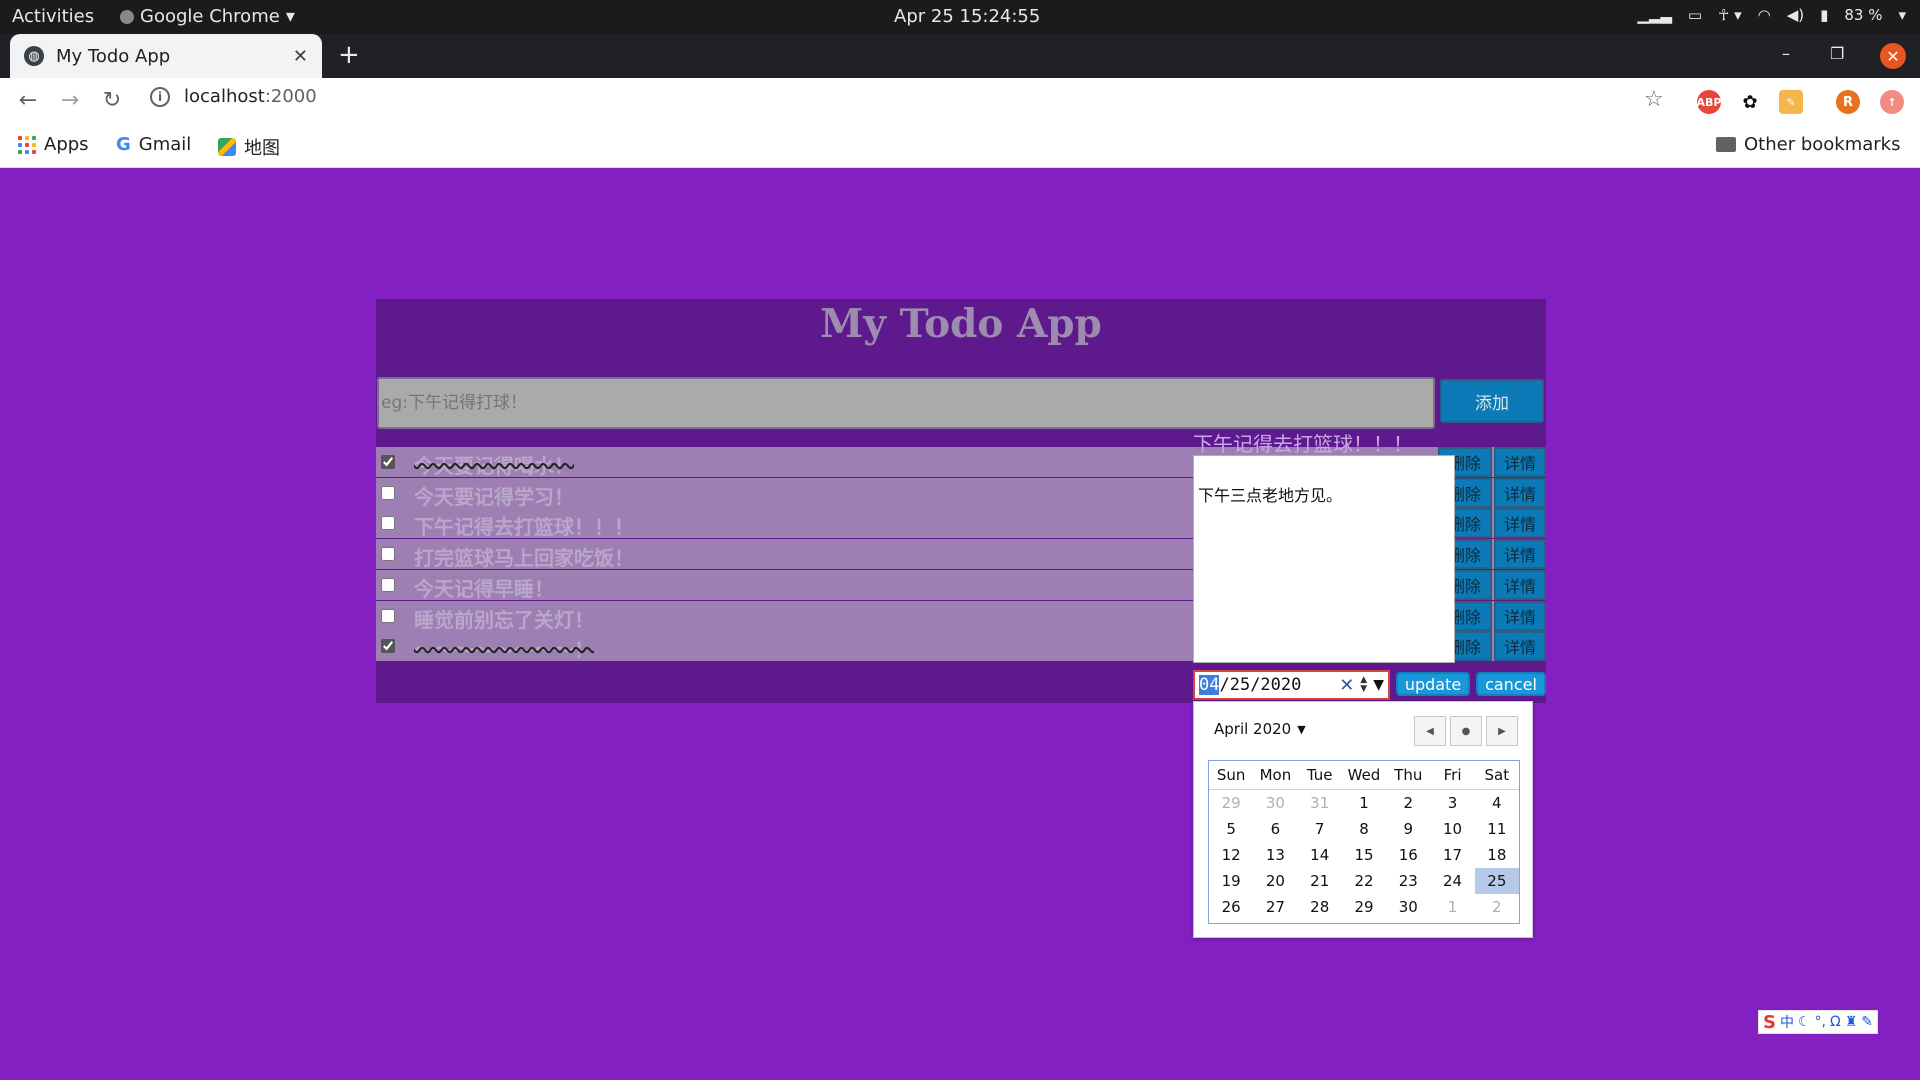  Describe the element at coordinates (1231, 907) in the screenshot. I see `calendar-day: 26` at that location.